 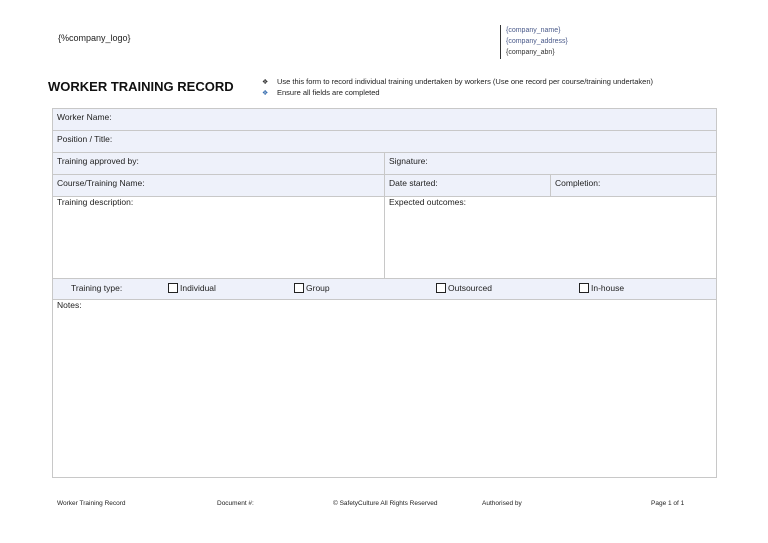 I want to click on footer-document-number: Document #:, so click(x=235, y=503).